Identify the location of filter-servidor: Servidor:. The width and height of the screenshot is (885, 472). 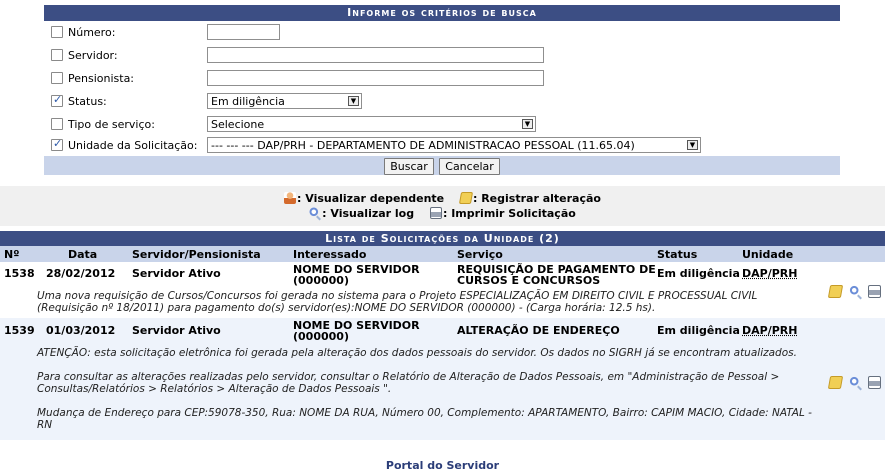
(442, 56).